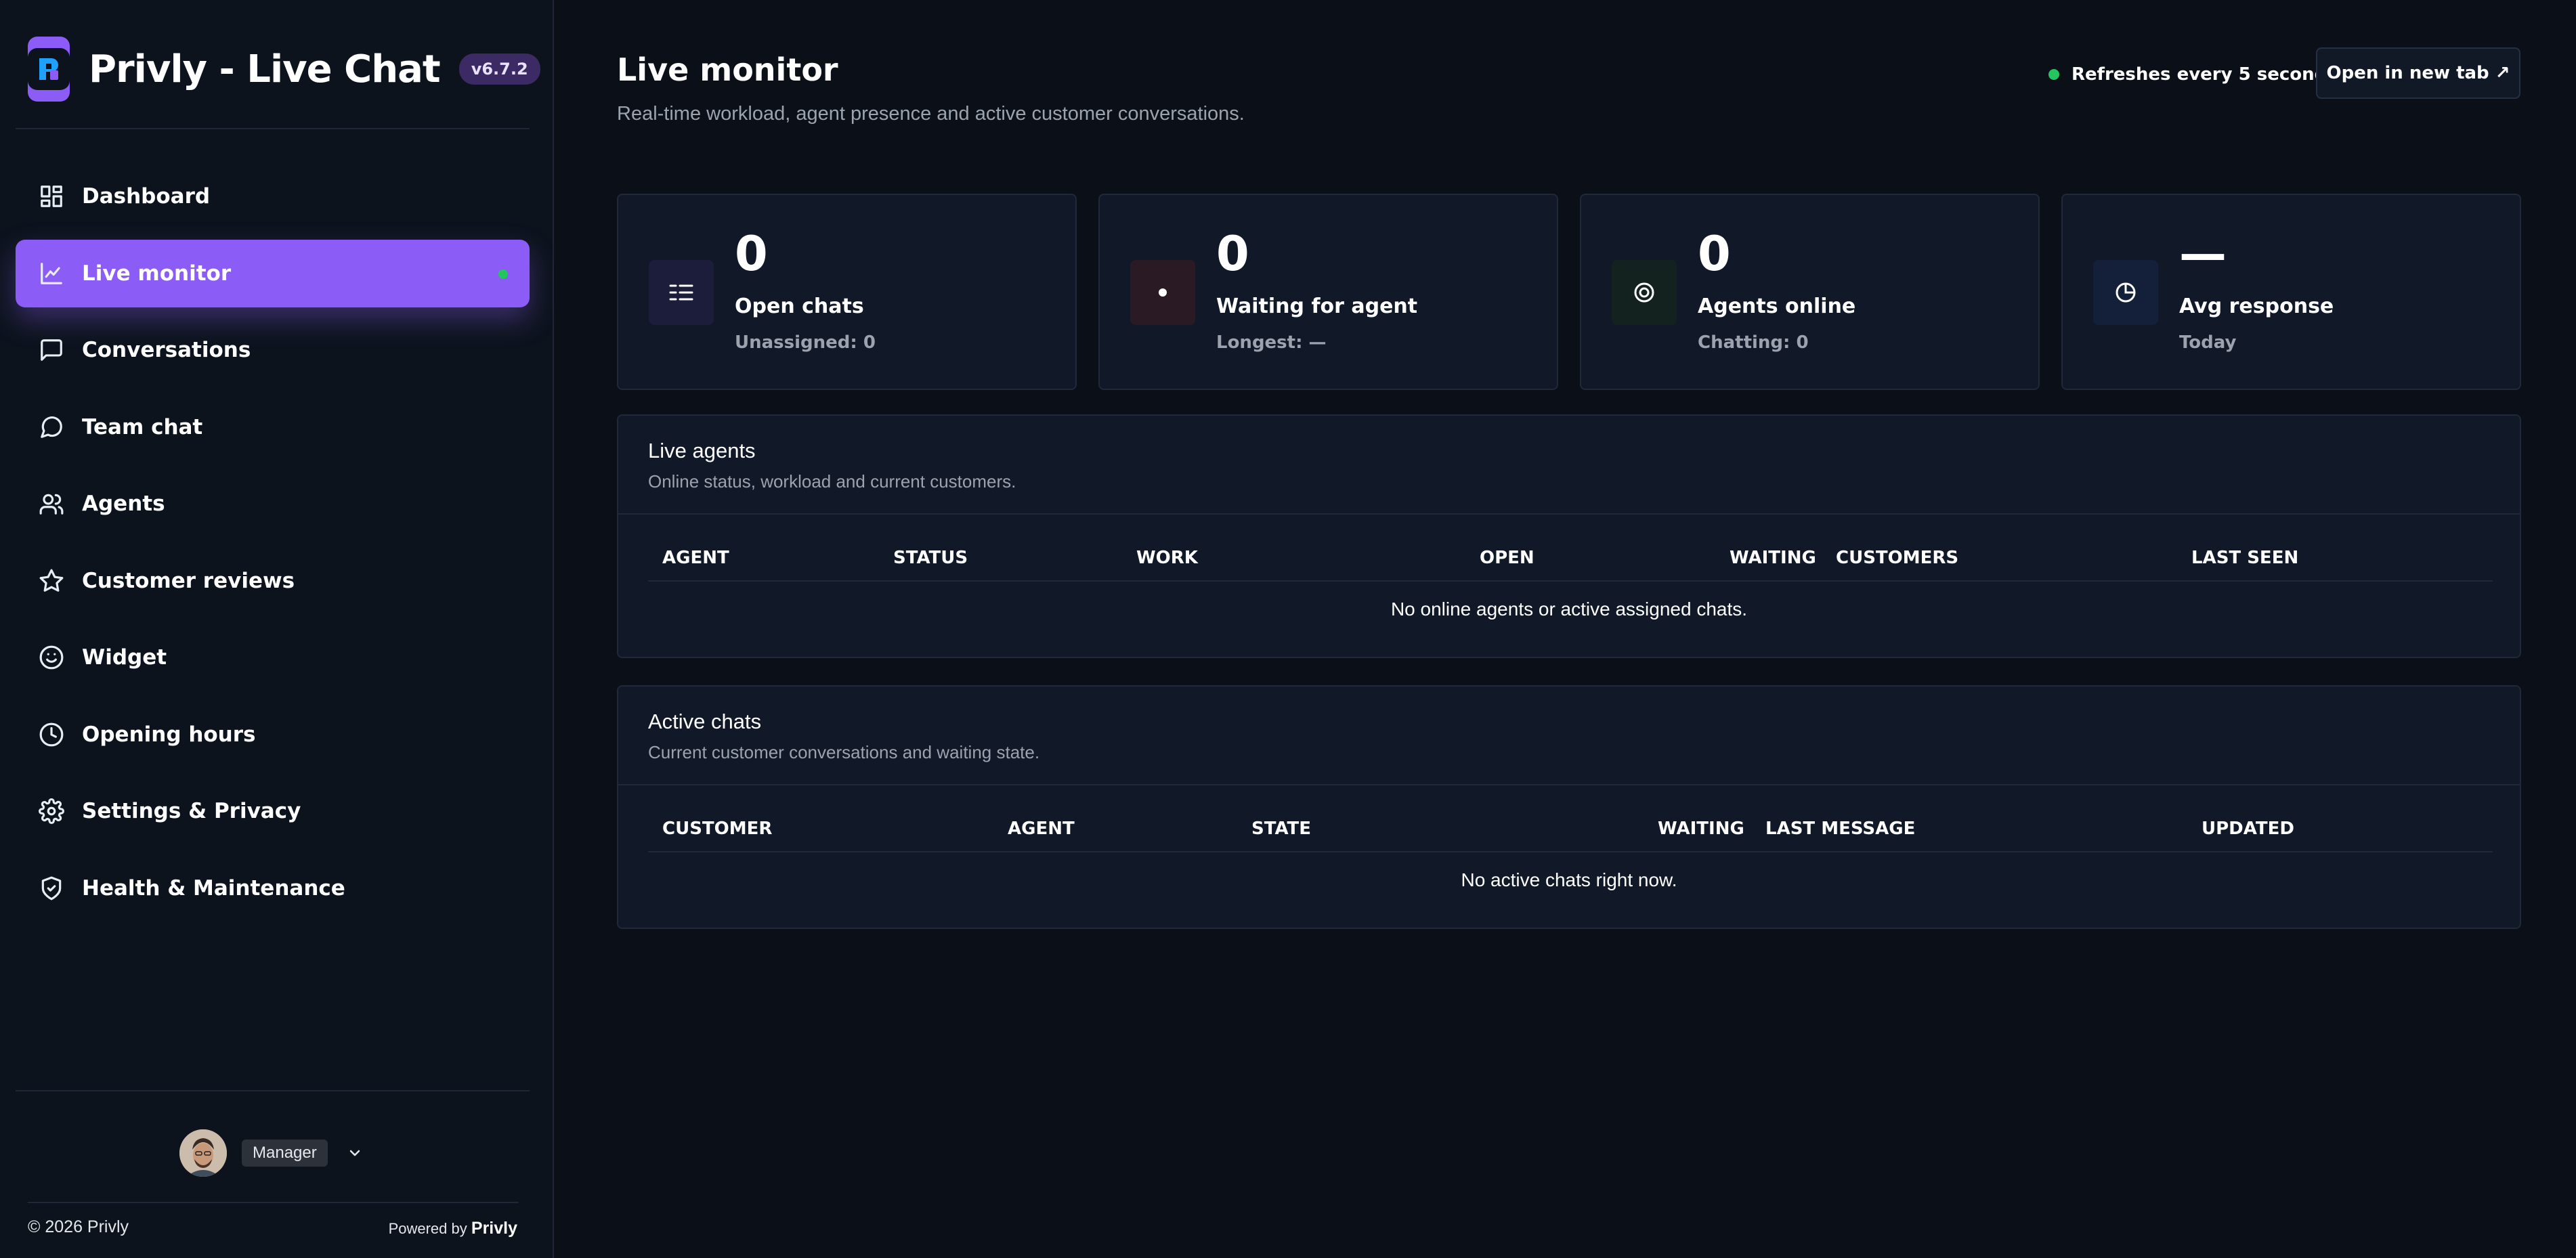  I want to click on panel-title: Active chats, so click(705, 721).